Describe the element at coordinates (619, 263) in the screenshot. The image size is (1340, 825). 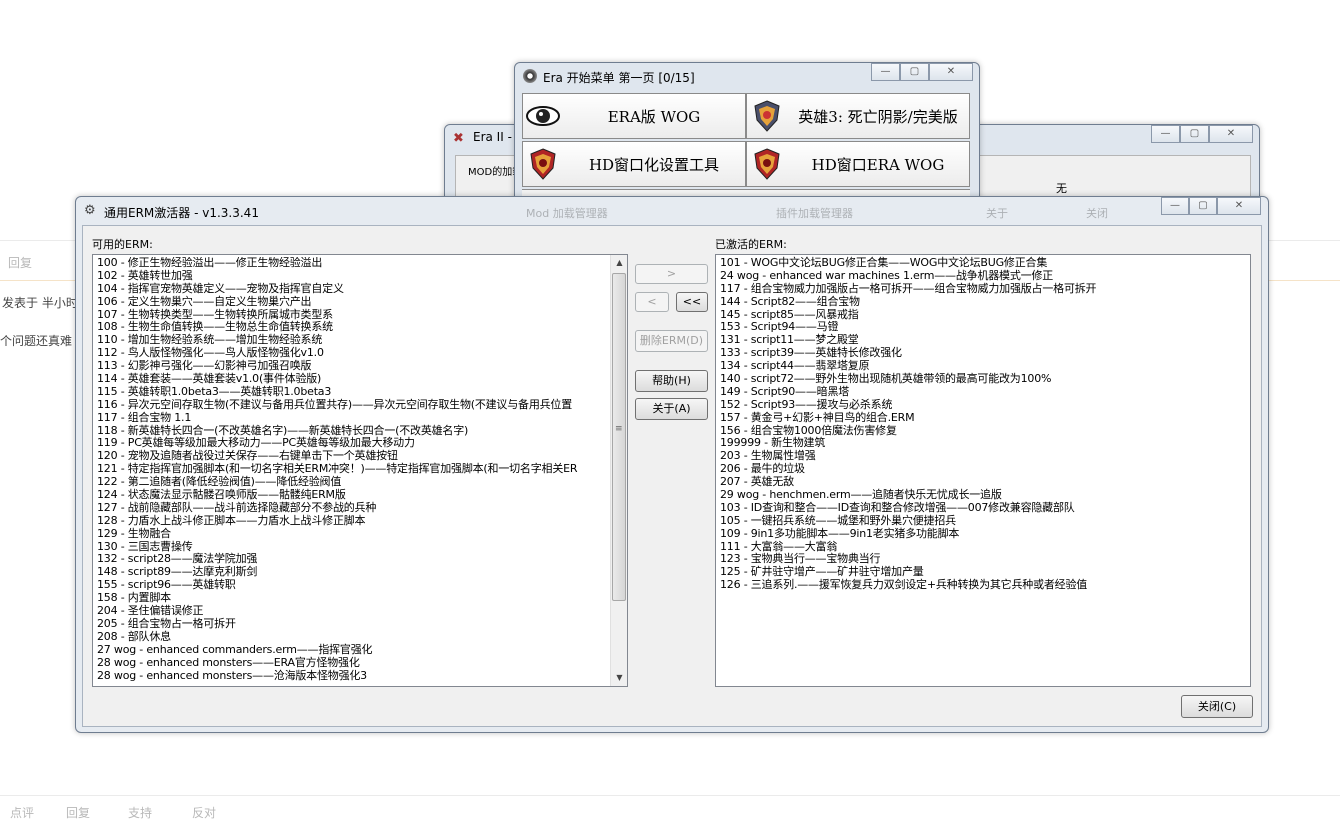
I see `scroll-up-icon: ▲` at that location.